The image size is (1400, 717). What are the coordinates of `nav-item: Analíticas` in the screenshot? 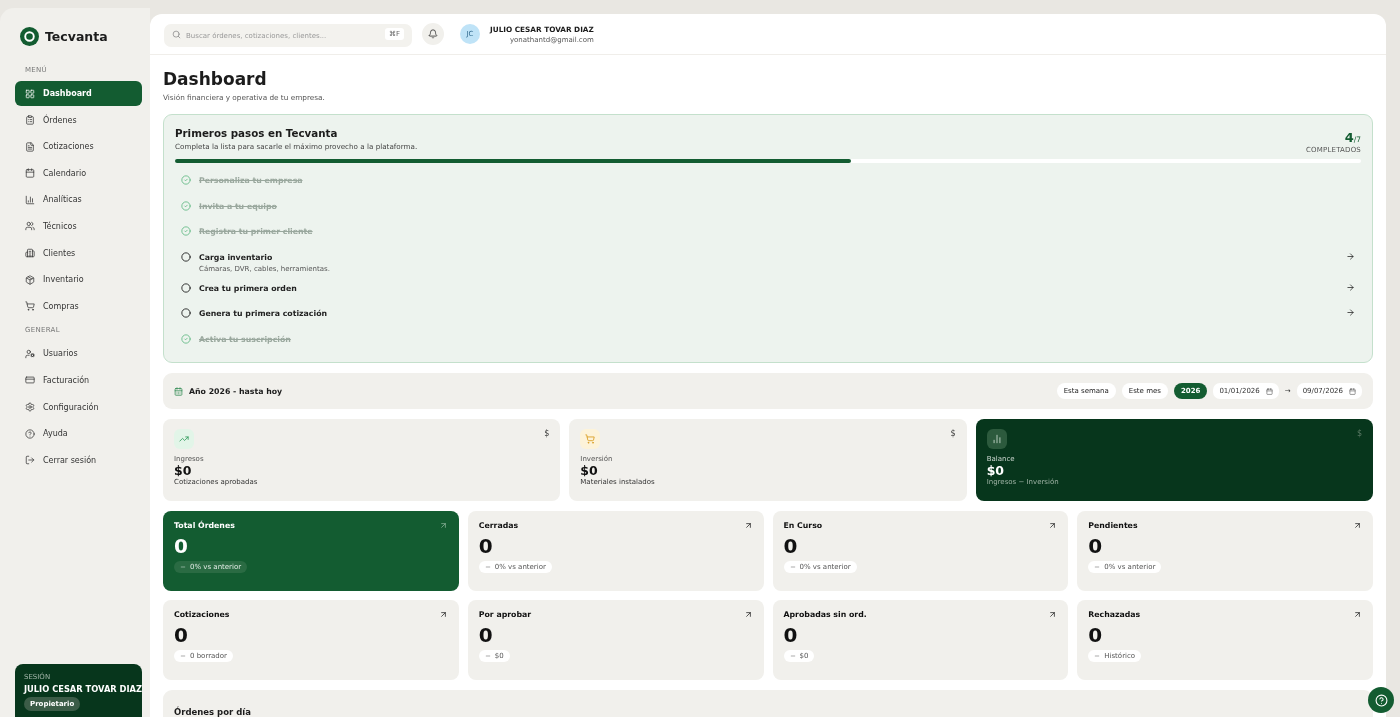 It's located at (78, 200).